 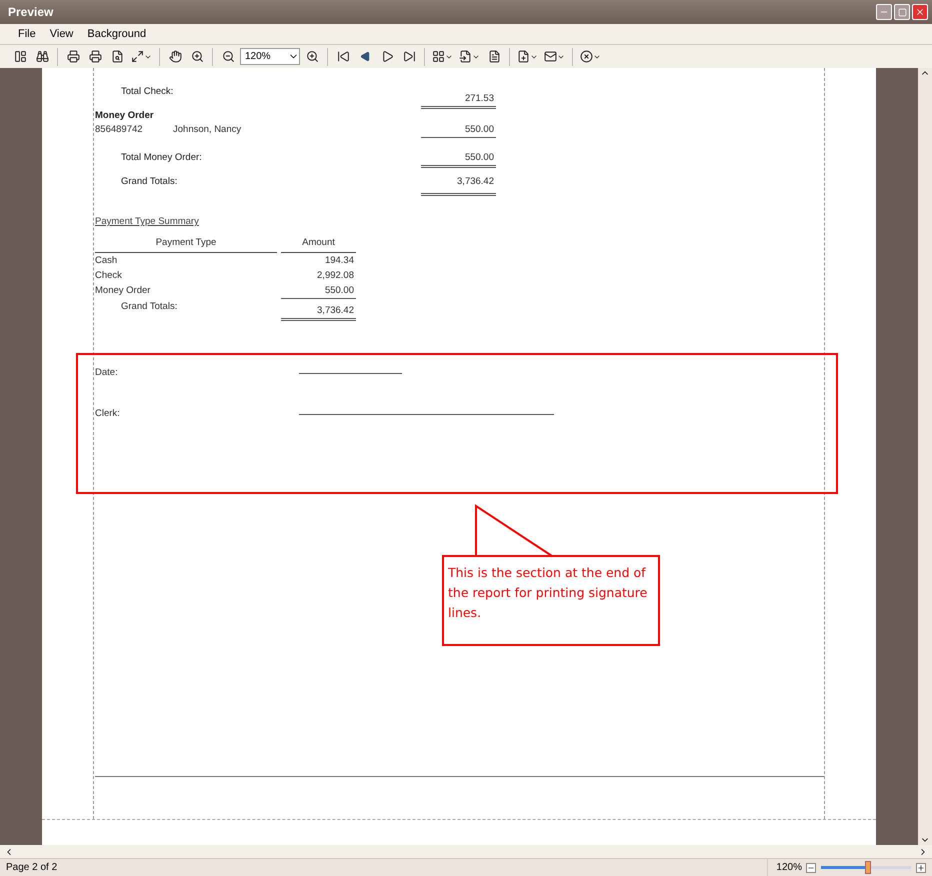 What do you see at coordinates (523, 56) in the screenshot?
I see `export-icon` at bounding box center [523, 56].